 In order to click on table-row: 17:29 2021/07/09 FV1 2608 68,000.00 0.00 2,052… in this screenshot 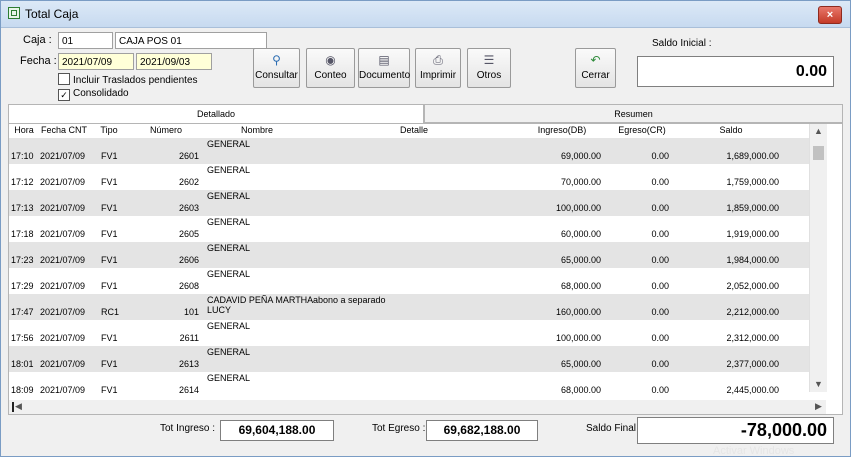, I will do `click(409, 281)`.